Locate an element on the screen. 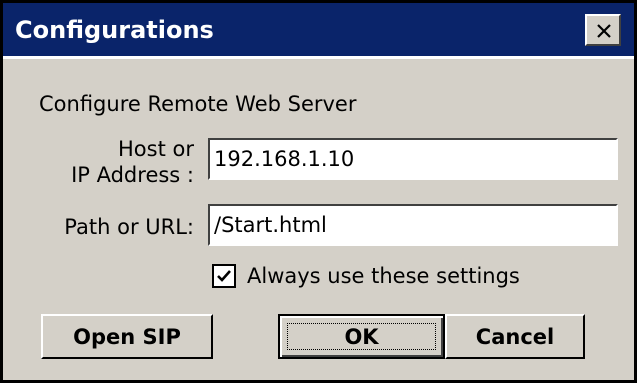 The width and height of the screenshot is (637, 383). cancel-button: Cancel is located at coordinates (515, 336).